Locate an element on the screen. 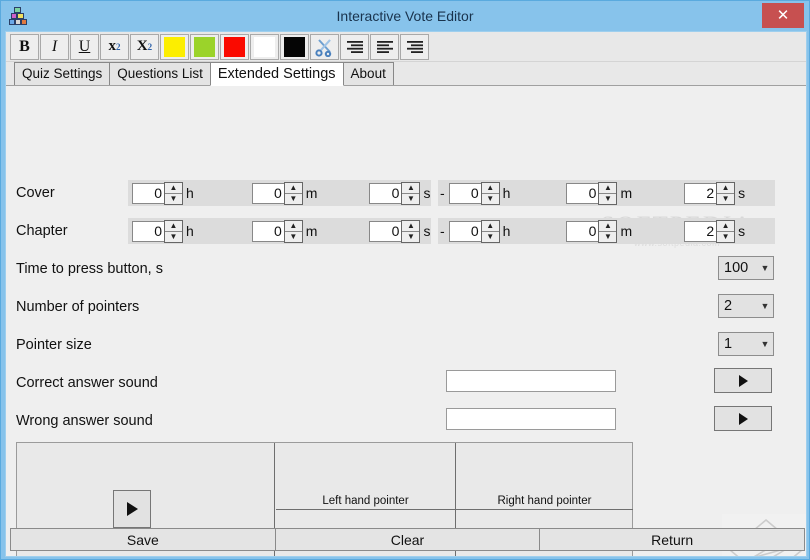 The width and height of the screenshot is (810, 560). wrong-answer-sound-label: Wrong answer sound is located at coordinates (84, 421).